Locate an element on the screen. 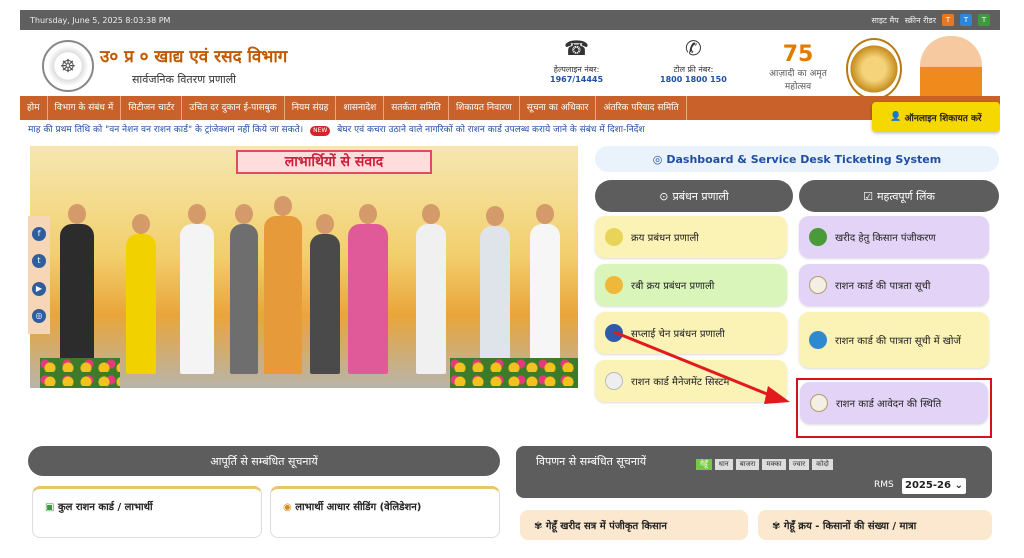 The image size is (1024, 558). crop-tab: ज्वार is located at coordinates (799, 464).